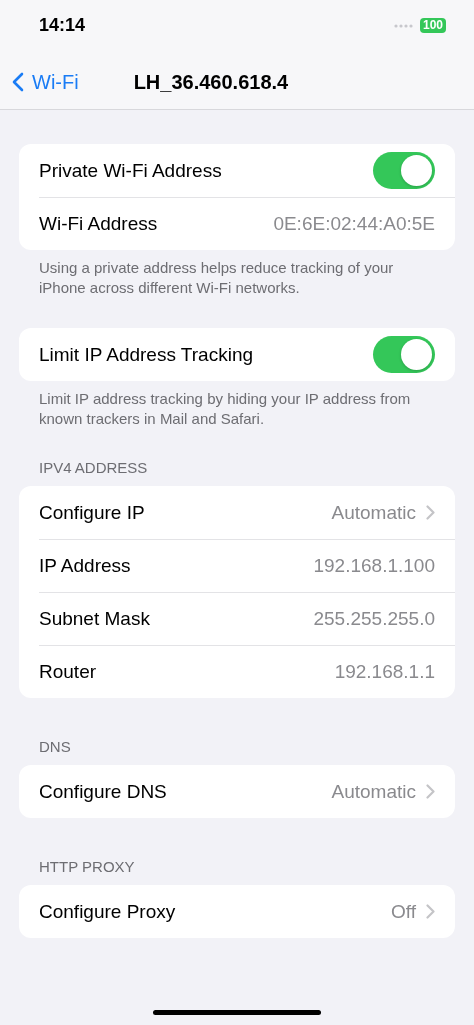 This screenshot has height=1025, width=474. I want to click on row-label: Router, so click(68, 671).